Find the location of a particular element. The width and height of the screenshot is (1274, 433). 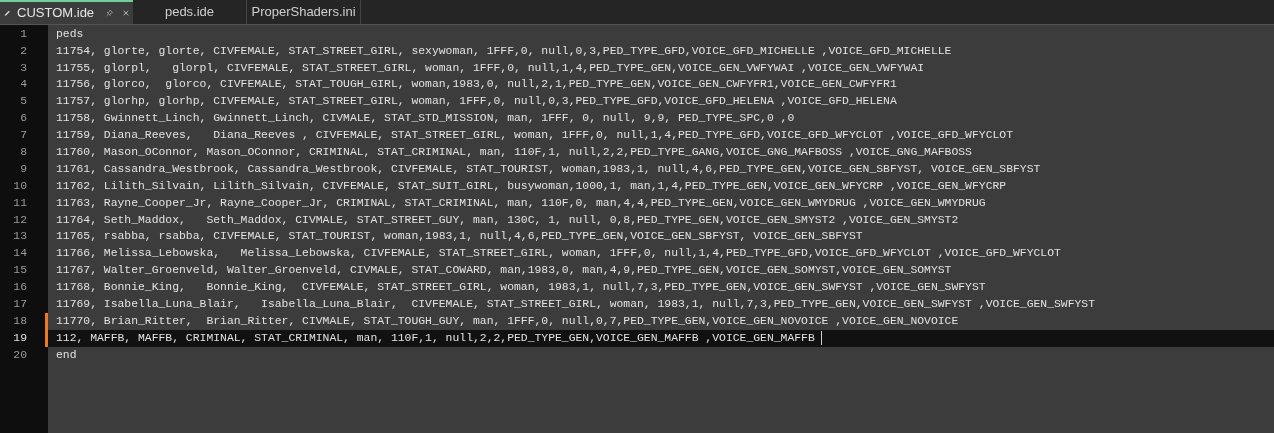

line-number: 9 is located at coordinates (23, 169).